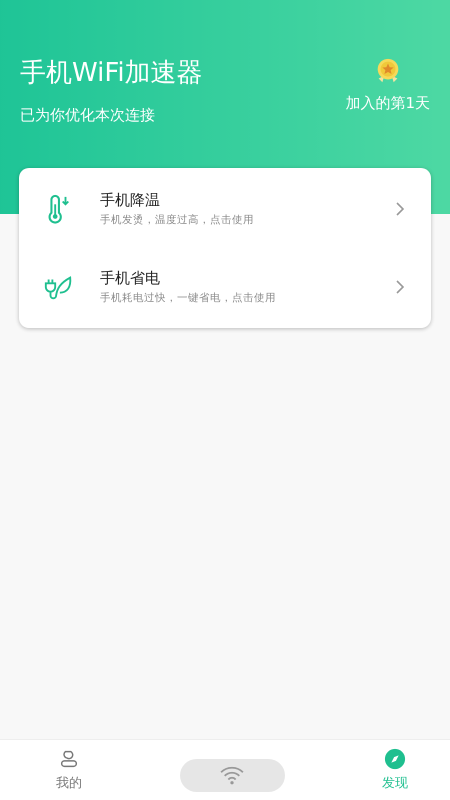  Describe the element at coordinates (387, 103) in the screenshot. I see `membership-days: 加入的第1天` at that location.